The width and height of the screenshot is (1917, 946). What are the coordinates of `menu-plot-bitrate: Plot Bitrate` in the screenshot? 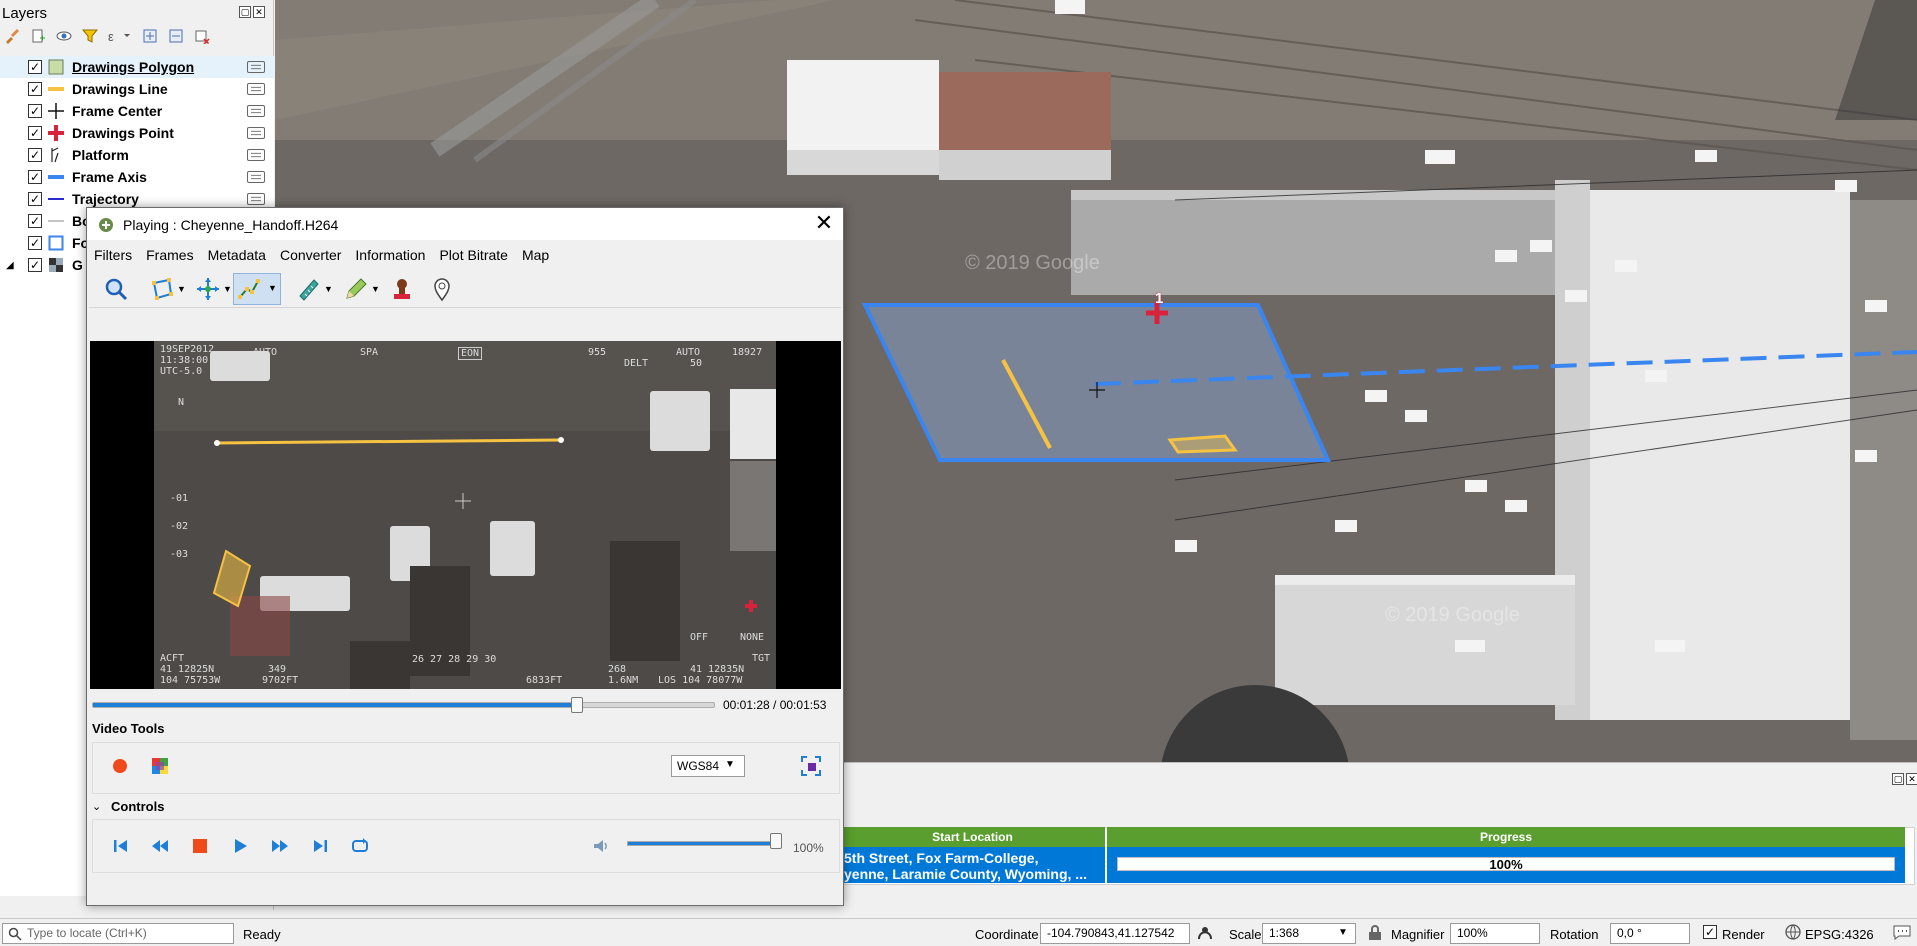 It's located at (473, 255).